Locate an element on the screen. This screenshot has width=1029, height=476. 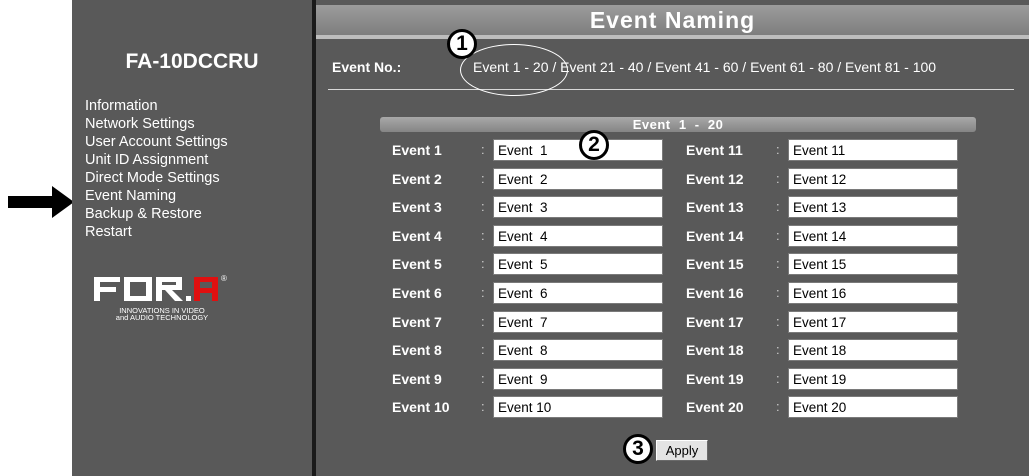
callout-3: 3 is located at coordinates (638, 449).